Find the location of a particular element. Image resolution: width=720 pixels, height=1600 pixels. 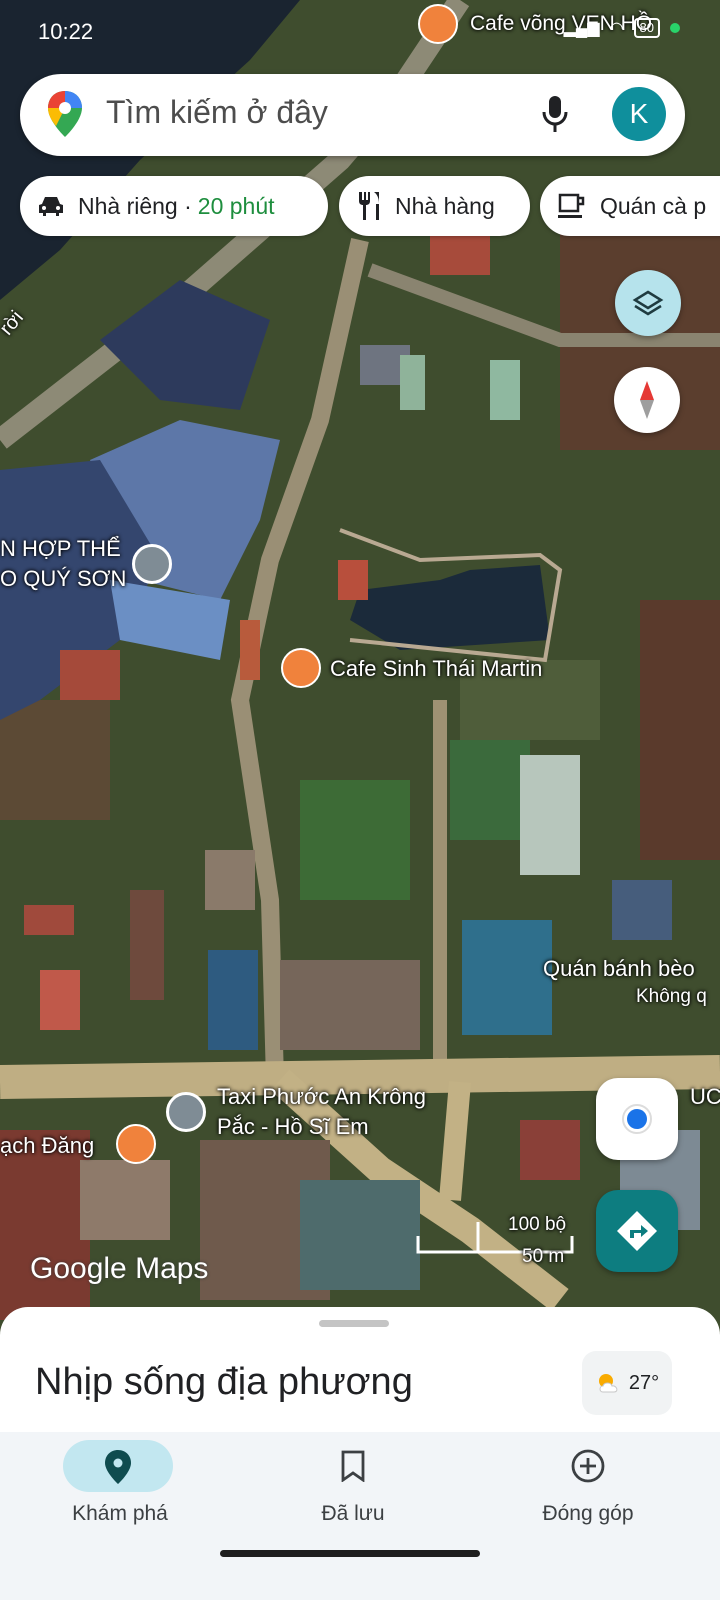

bottom-sheet: Nhịp sống địa phương 27° is located at coordinates (360, 1377).